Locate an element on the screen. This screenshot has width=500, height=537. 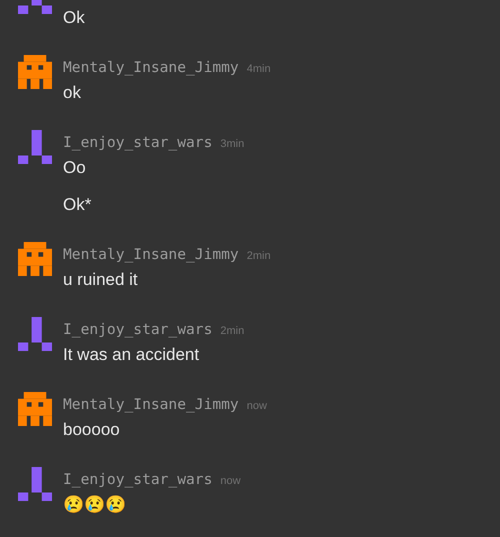
message-text: u ruined it is located at coordinates (100, 279).